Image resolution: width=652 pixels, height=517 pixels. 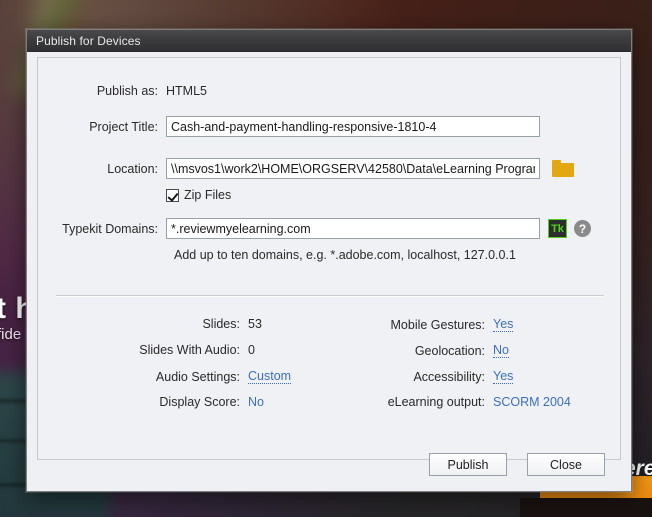 I want to click on display-score-label: Display Score:, so click(x=199, y=402).